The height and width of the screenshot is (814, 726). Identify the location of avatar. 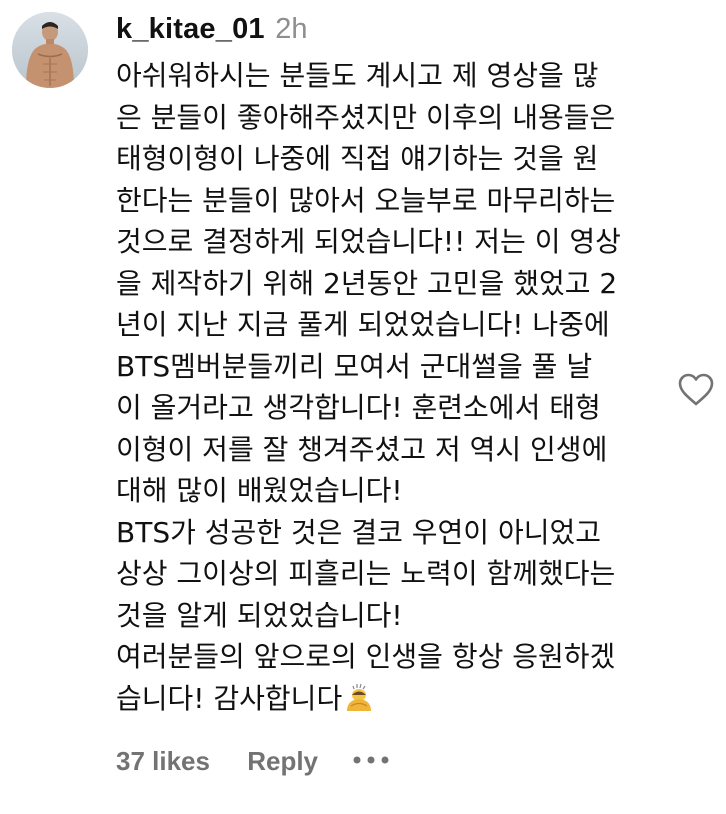
(50, 50).